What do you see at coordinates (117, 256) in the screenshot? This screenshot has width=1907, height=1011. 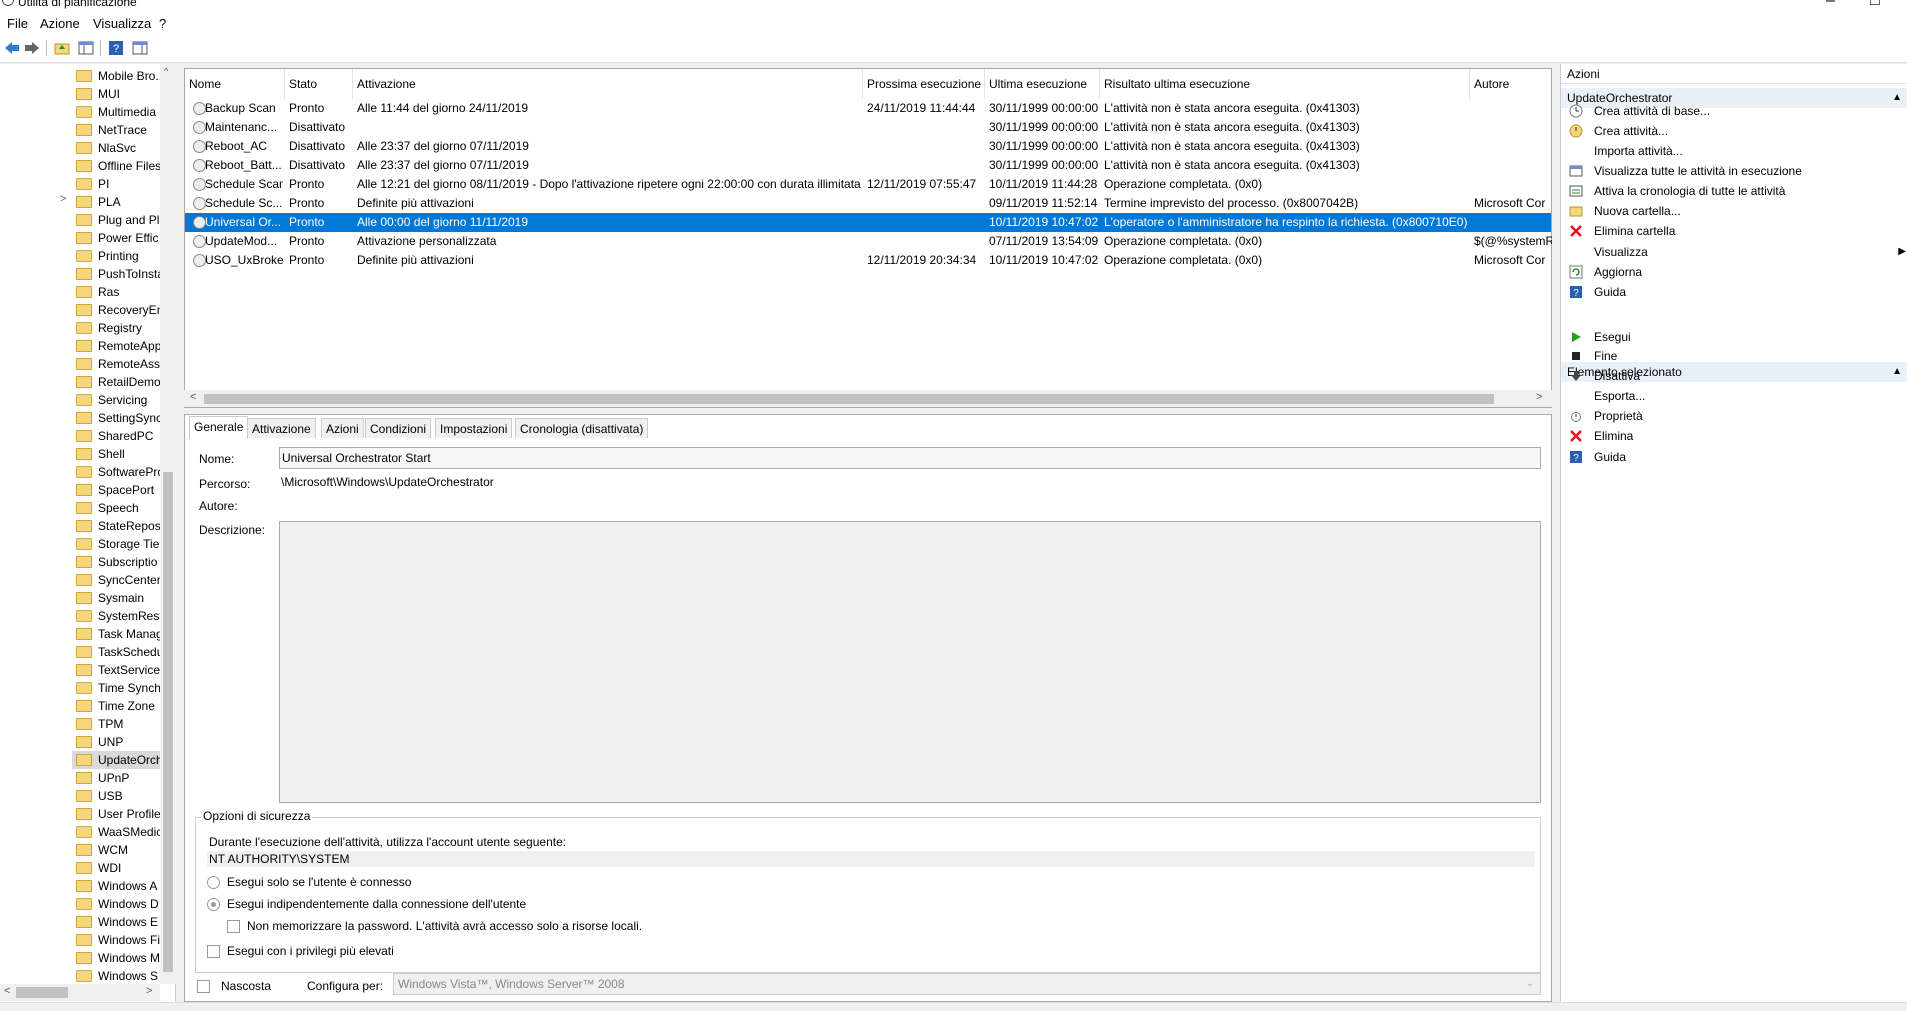 I see `tree-folder-item: Printing` at bounding box center [117, 256].